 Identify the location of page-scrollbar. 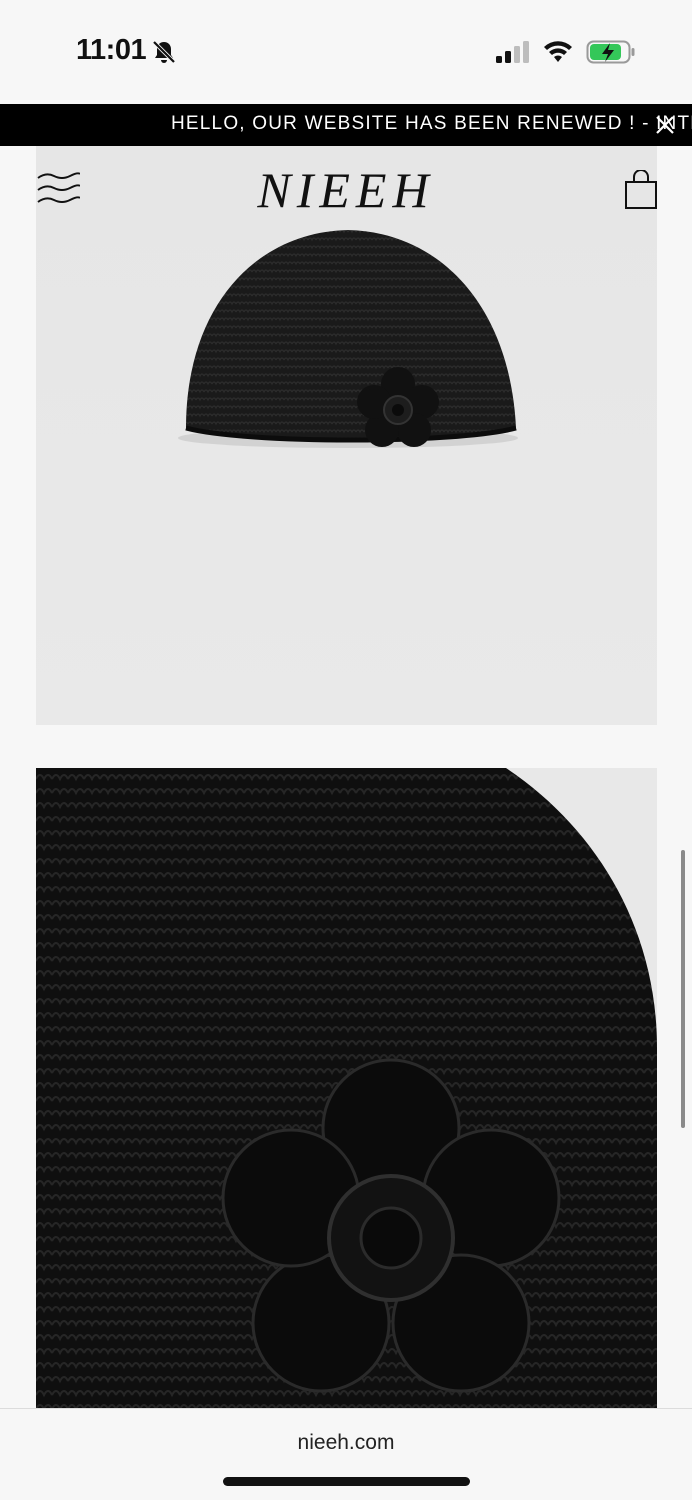
(683, 989).